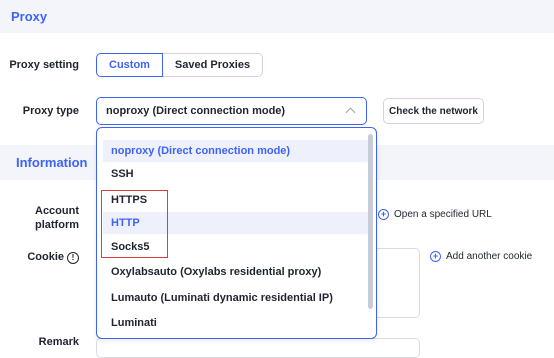 The image size is (554, 358). I want to click on cookie-label-text: Cookie, so click(45, 257).